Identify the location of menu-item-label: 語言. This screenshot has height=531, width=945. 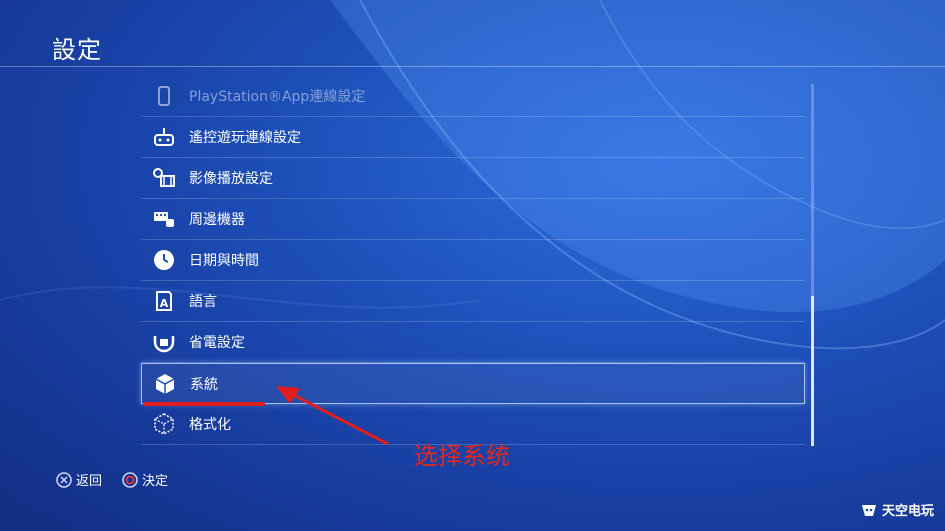
(203, 302).